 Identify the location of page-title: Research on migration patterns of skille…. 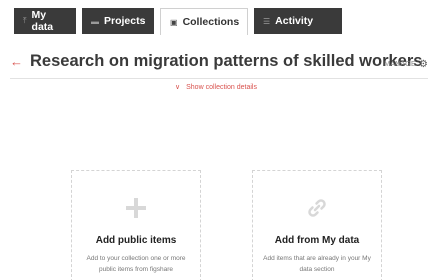
(226, 61).